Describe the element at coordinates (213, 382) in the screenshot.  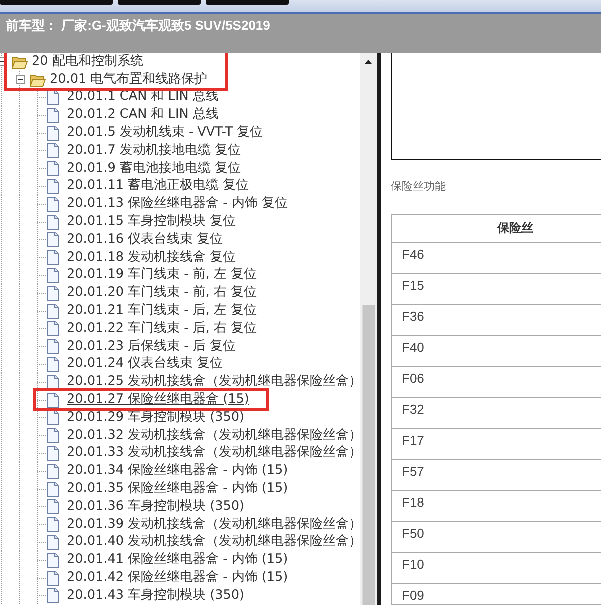
I see `tree-item: 20.01.25 发动机接线盒（发动机继电器保险丝盒）` at that location.